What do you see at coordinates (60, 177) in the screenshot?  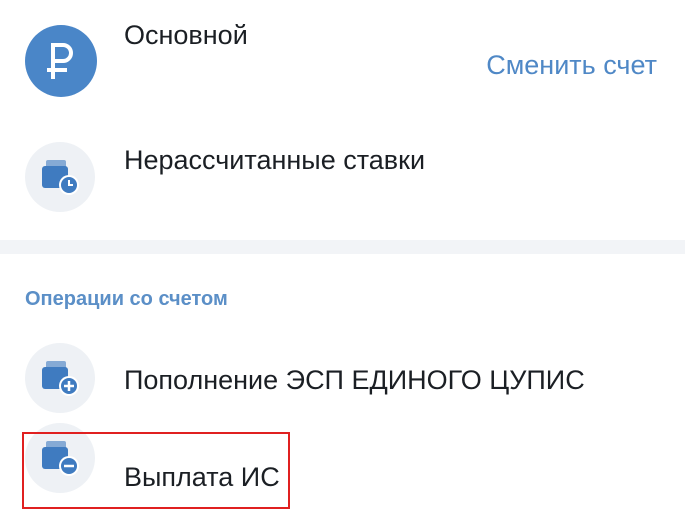 I see `wallet-clock-icon` at bounding box center [60, 177].